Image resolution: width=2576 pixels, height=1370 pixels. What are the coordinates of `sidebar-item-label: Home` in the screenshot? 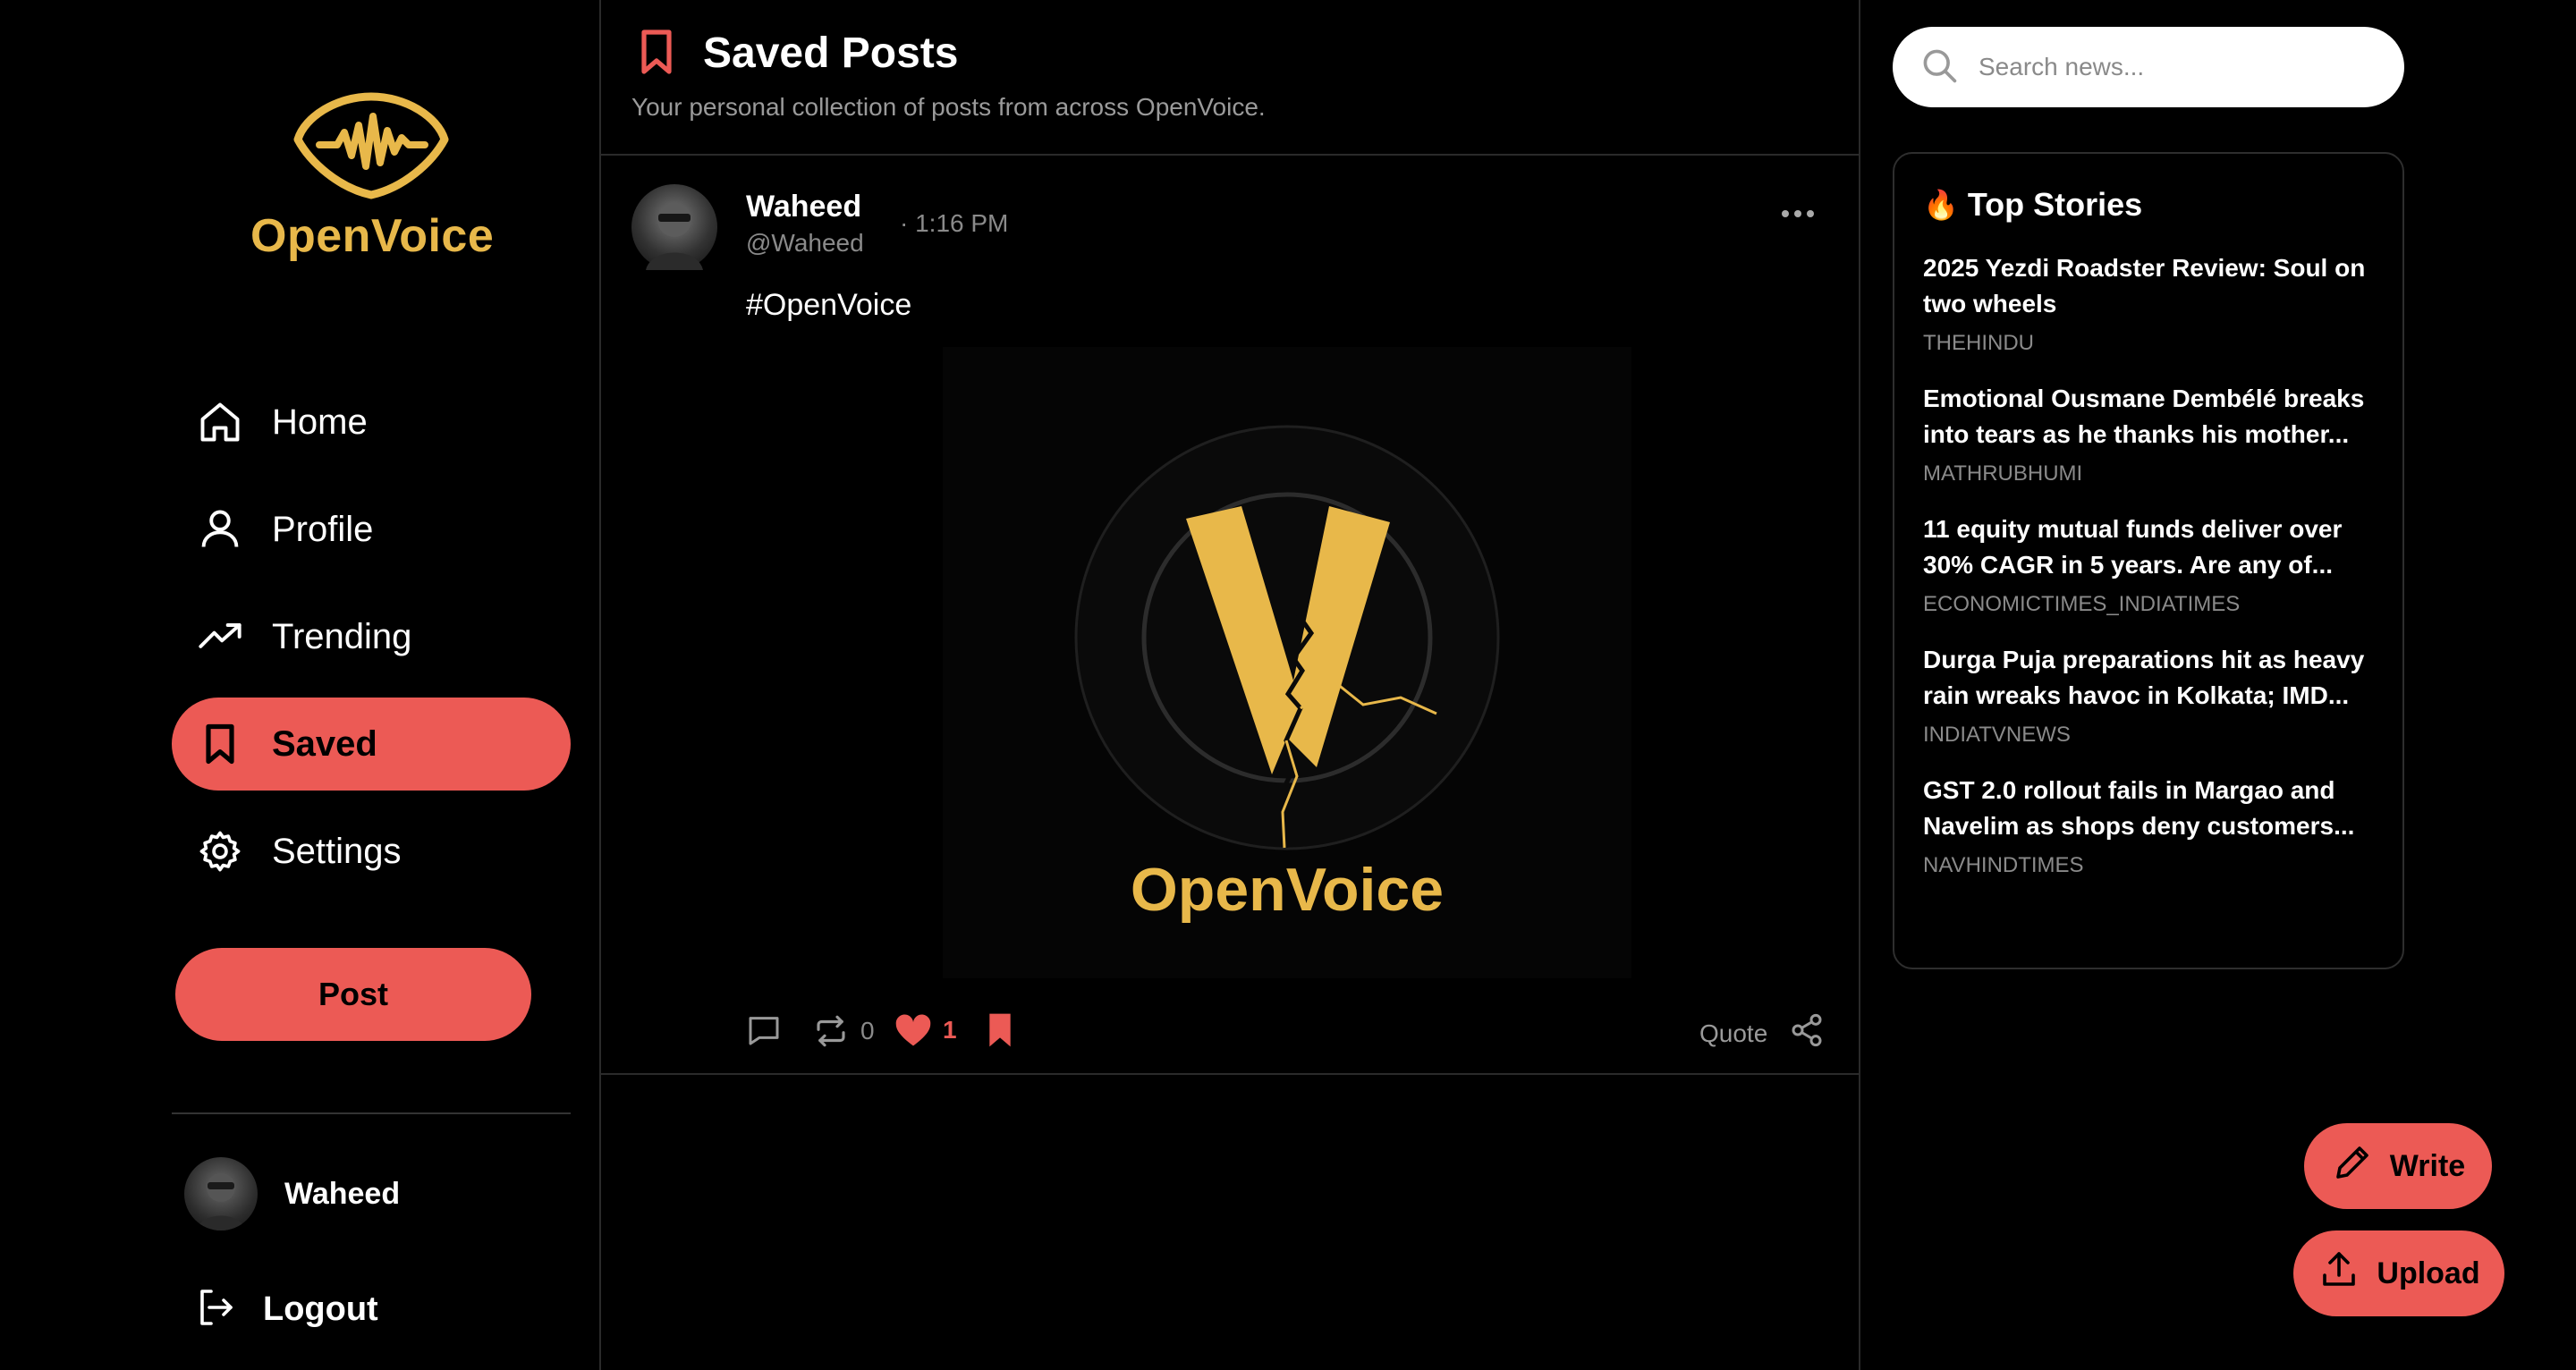 It's located at (320, 422).